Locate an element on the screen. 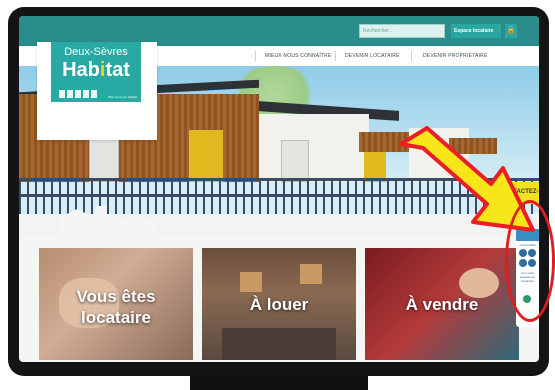 The width and height of the screenshot is (555, 390). tile-a-vendre: À vendre is located at coordinates (442, 304).